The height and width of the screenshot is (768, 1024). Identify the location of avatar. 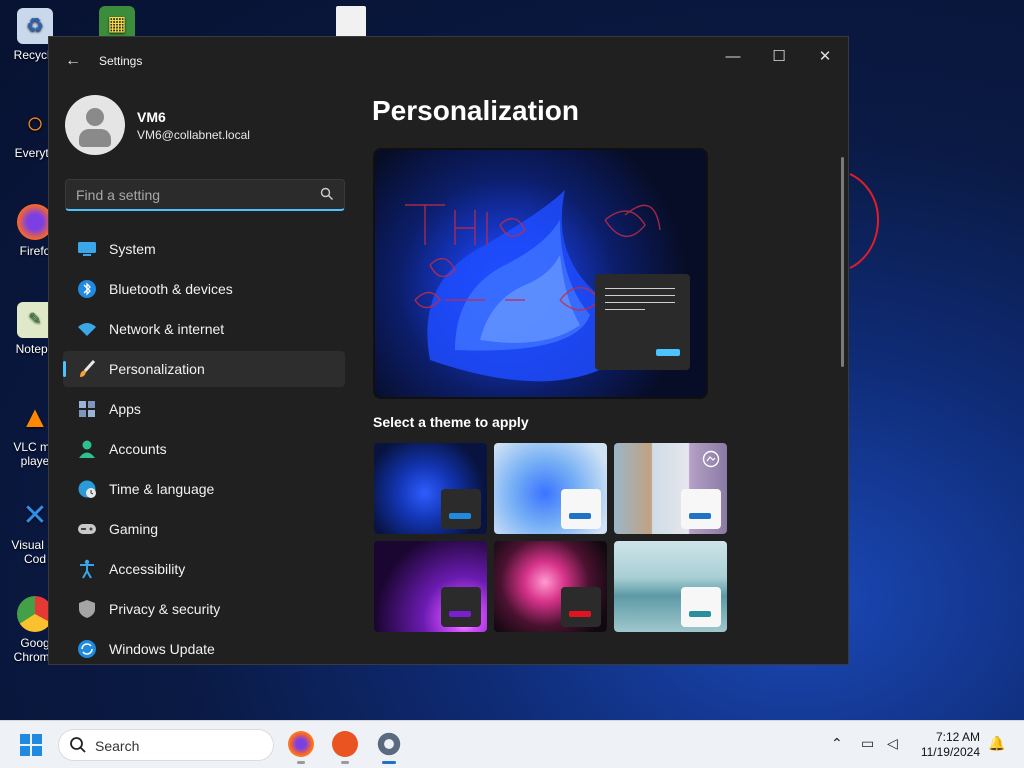
(95, 125).